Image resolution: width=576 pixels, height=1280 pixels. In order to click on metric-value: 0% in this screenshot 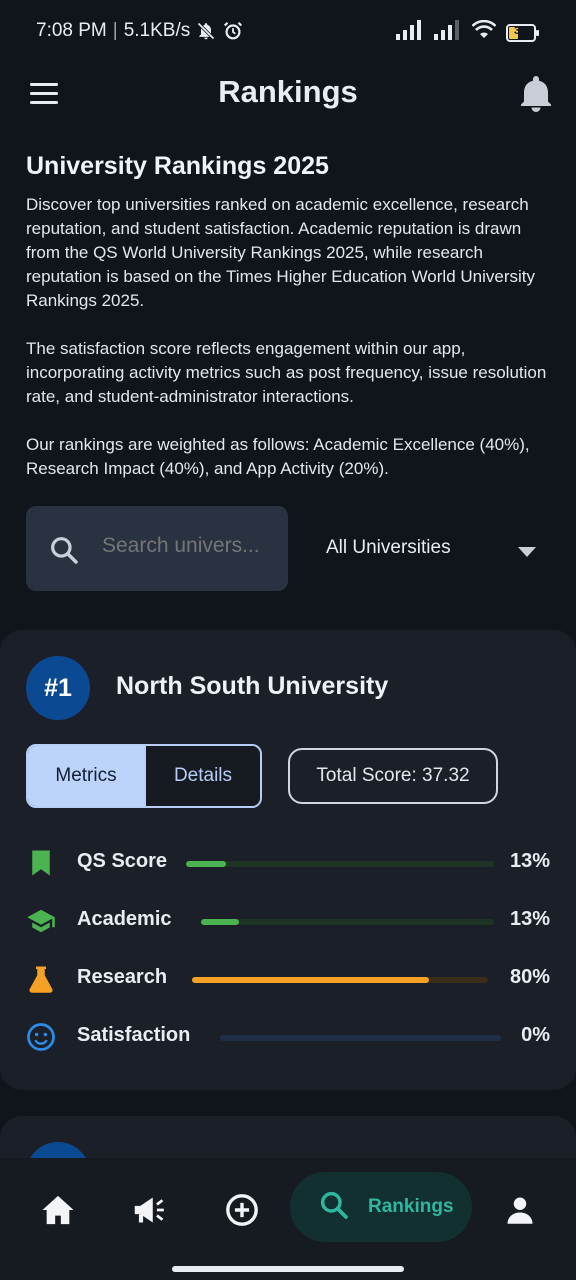, I will do `click(535, 1035)`.